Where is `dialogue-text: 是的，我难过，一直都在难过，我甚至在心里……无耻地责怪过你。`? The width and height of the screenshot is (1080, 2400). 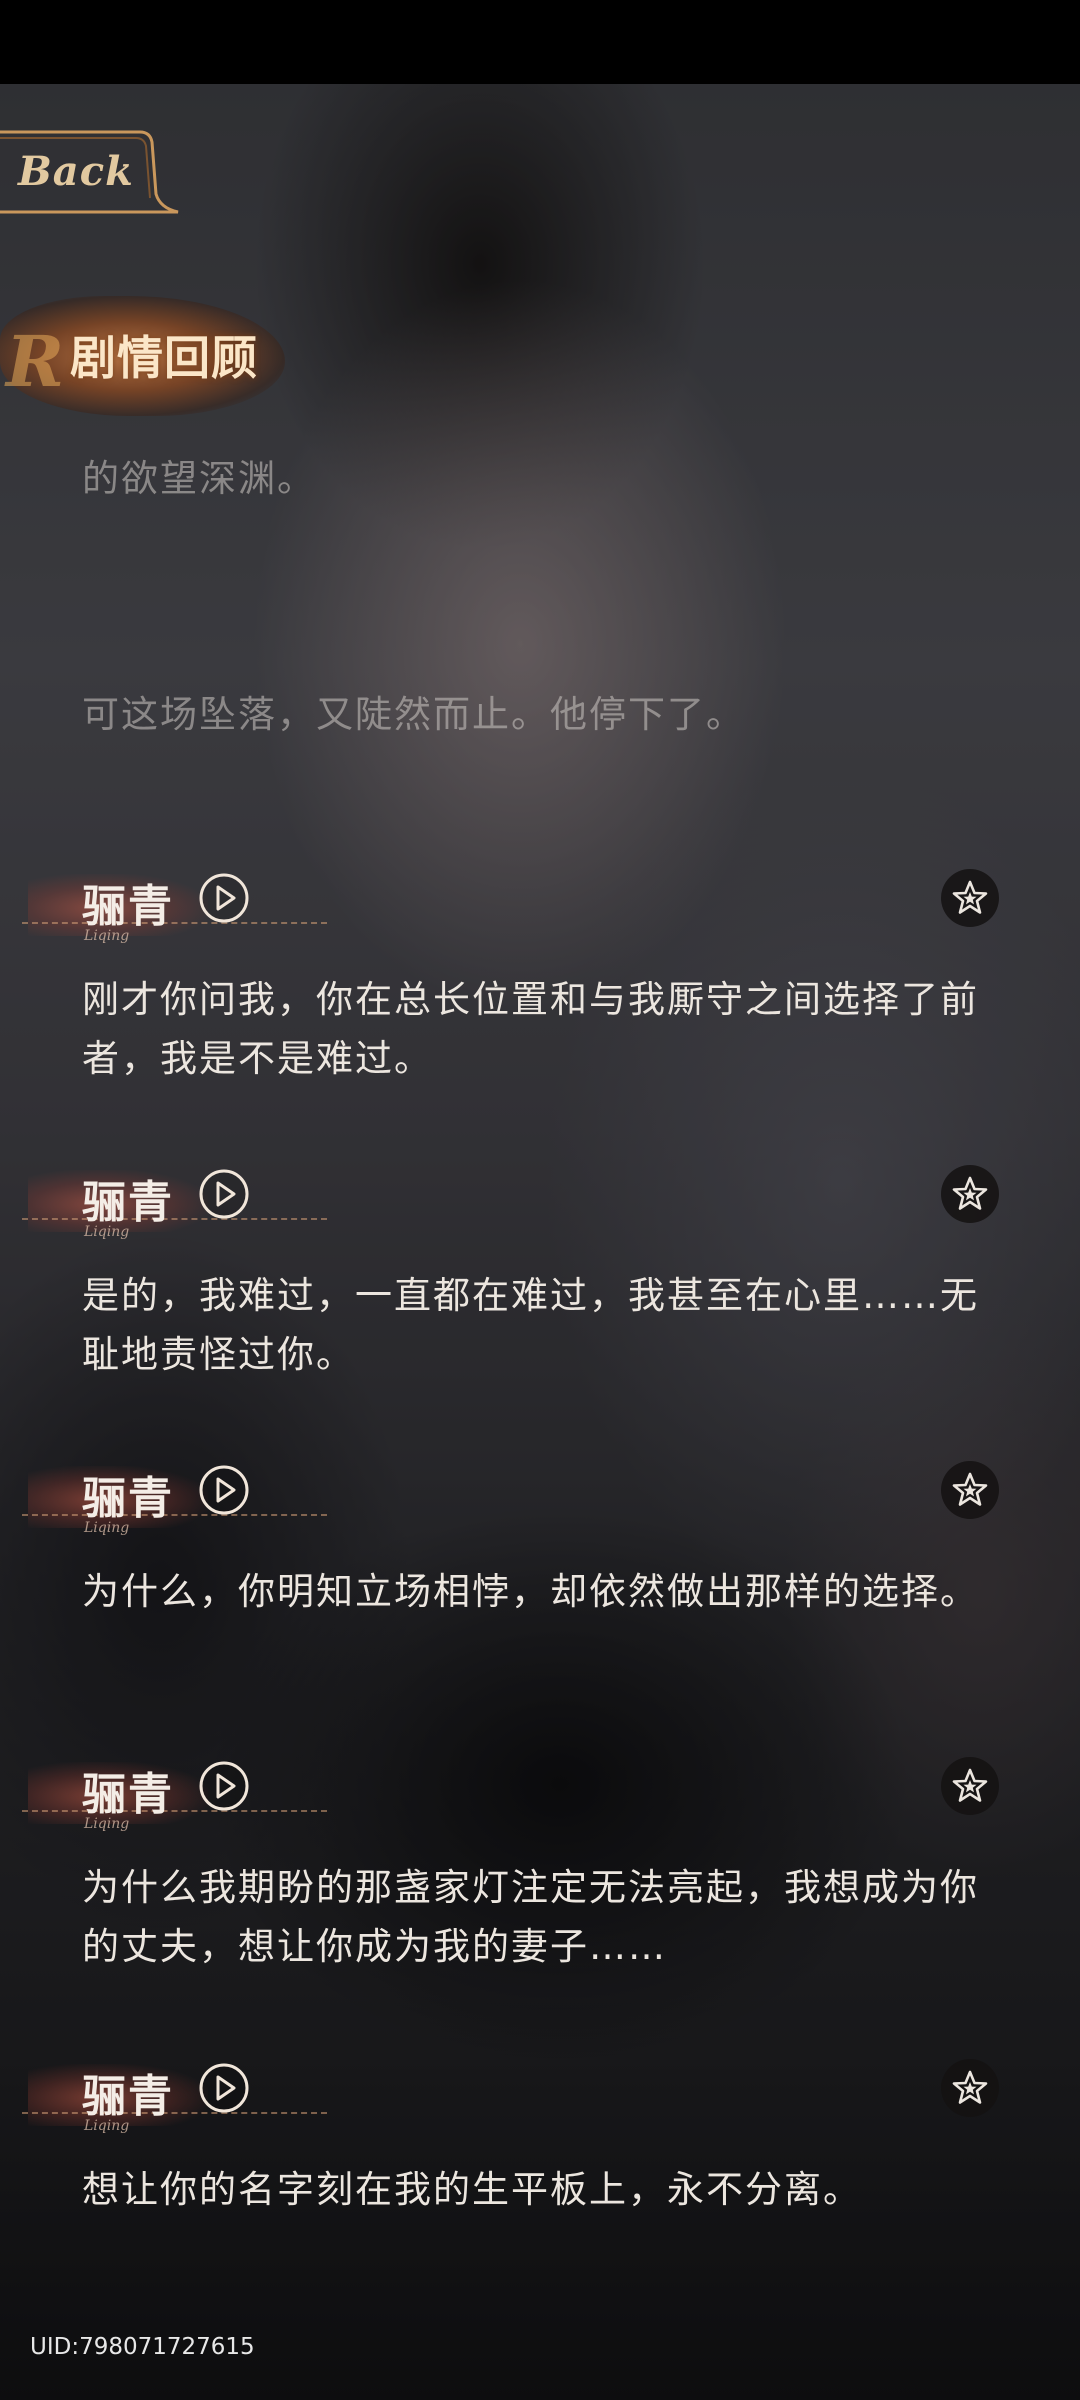
dialogue-text: 是的，我难过，一直都在难过，我甚至在心里……无耻地责怪过你。 is located at coordinates (530, 1325).